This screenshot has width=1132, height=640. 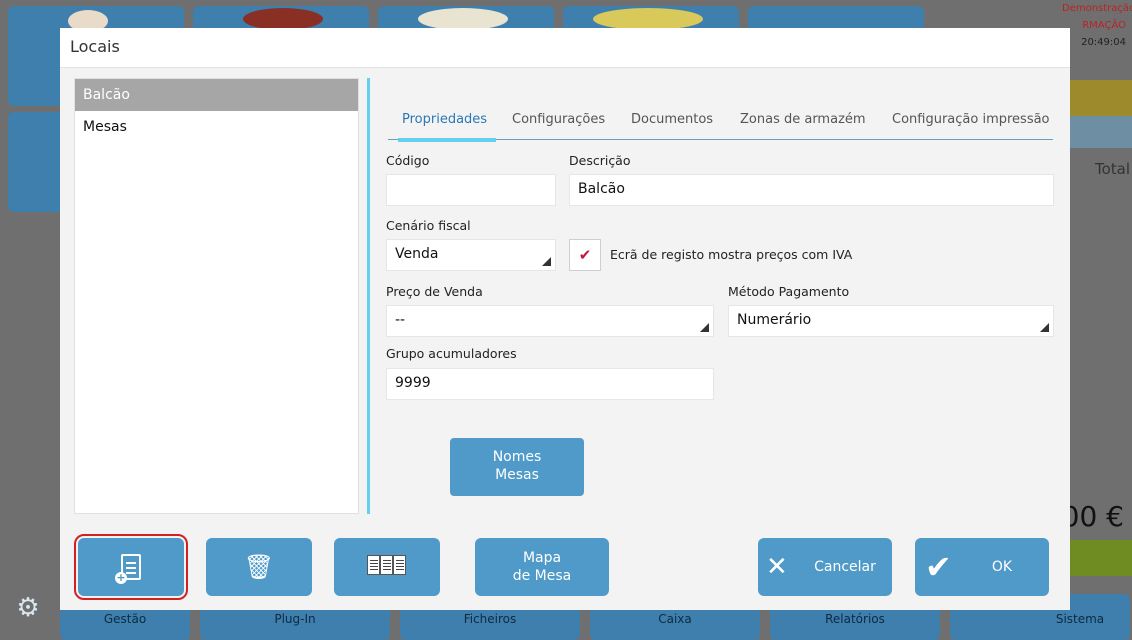 I want to click on cenario-fiscal-label: Cenário fiscal, so click(x=428, y=225).